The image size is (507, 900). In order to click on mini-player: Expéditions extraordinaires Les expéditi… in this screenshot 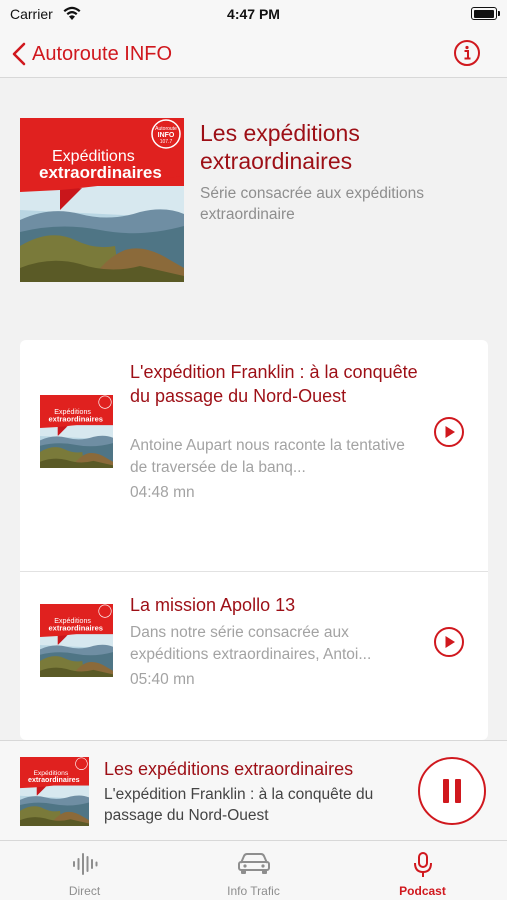, I will do `click(253, 790)`.